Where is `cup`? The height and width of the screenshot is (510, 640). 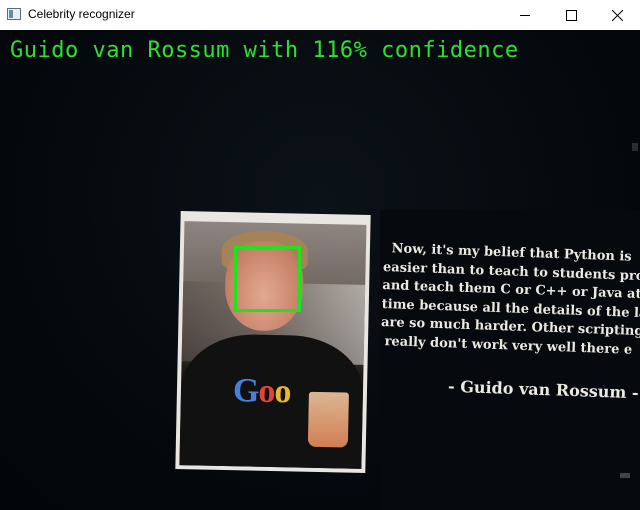
cup is located at coordinates (328, 419).